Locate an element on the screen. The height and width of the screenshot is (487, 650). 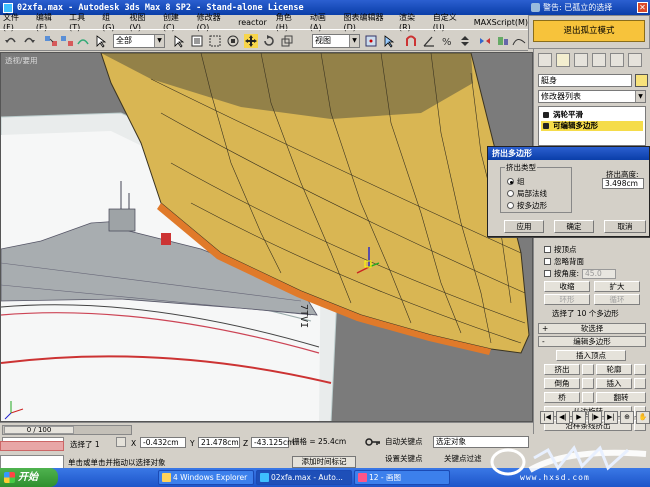
ok-button: 确定 is located at coordinates (574, 226).